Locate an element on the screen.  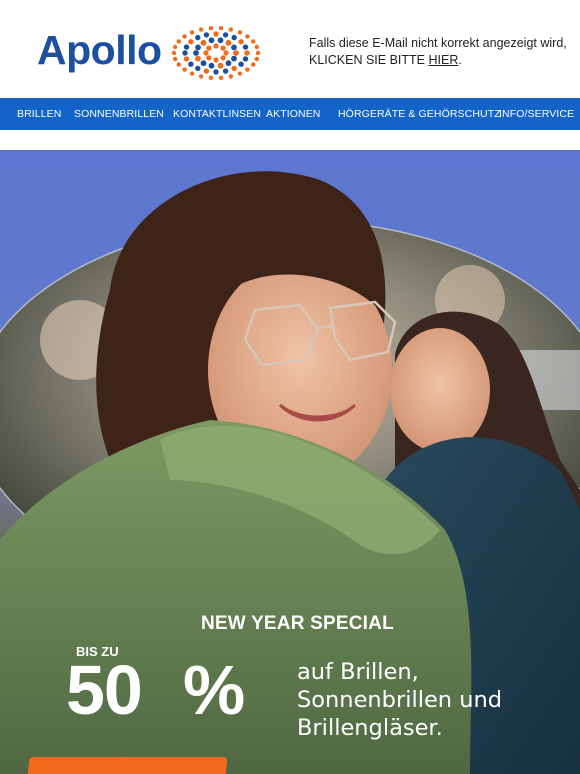
notice-suffix: . is located at coordinates (460, 60).